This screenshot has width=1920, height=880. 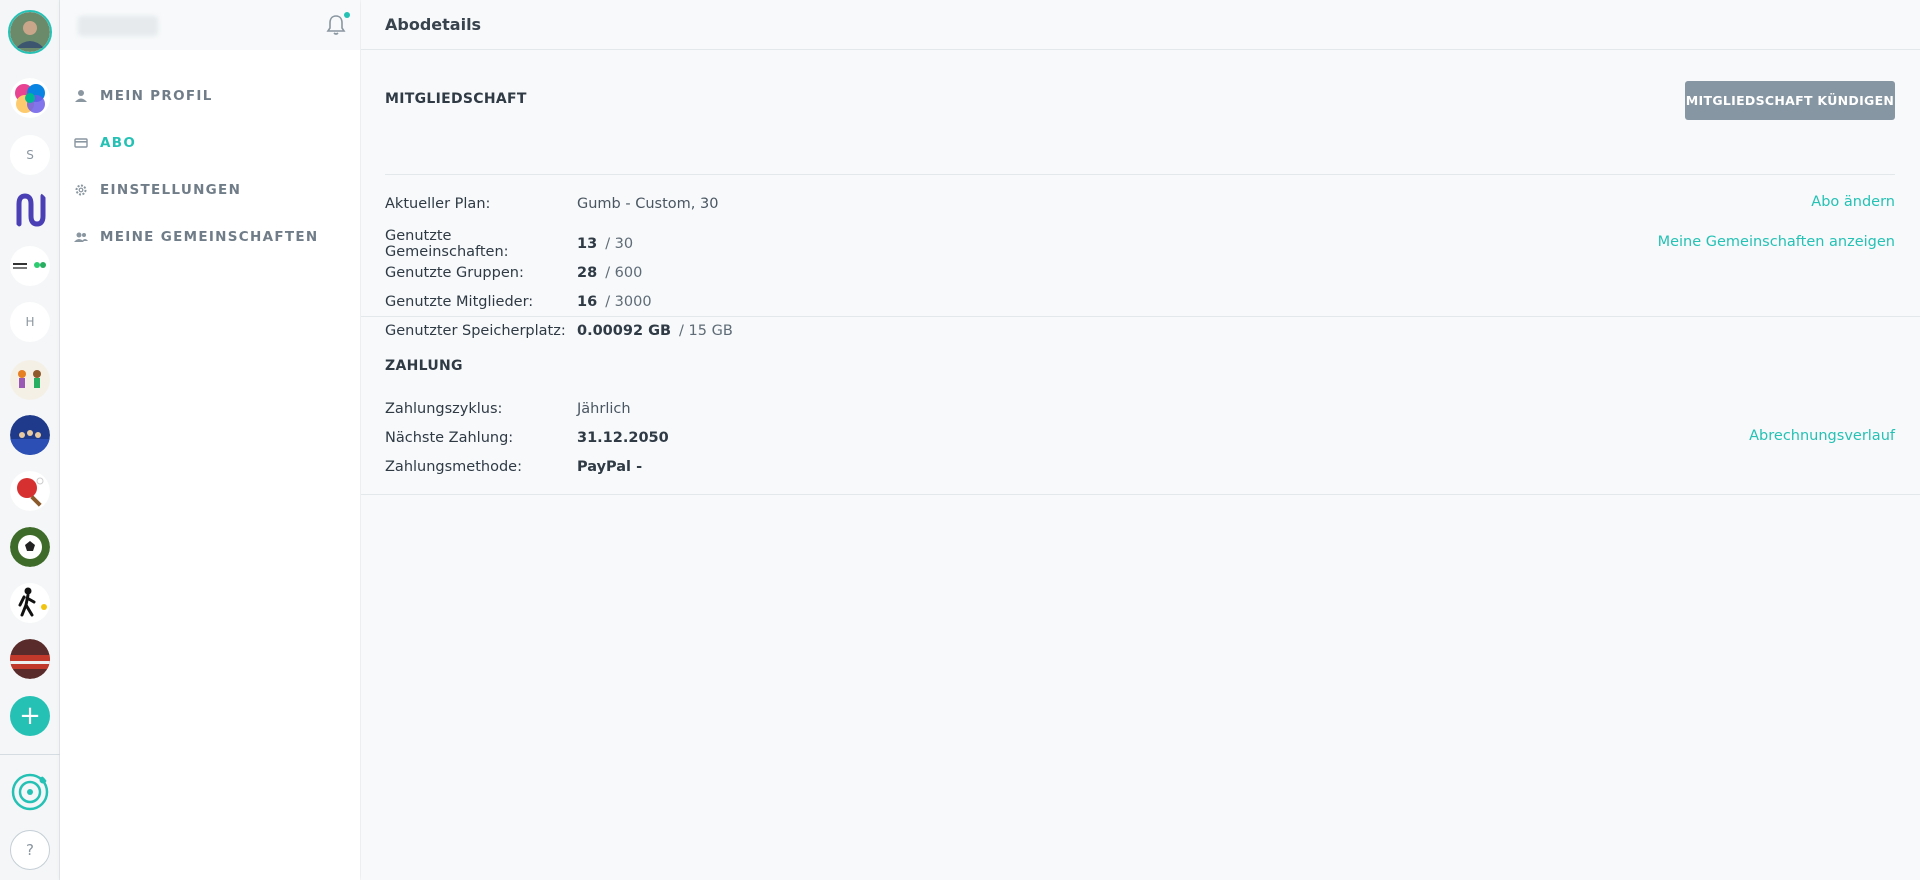 I want to click on community-team, so click(x=30, y=435).